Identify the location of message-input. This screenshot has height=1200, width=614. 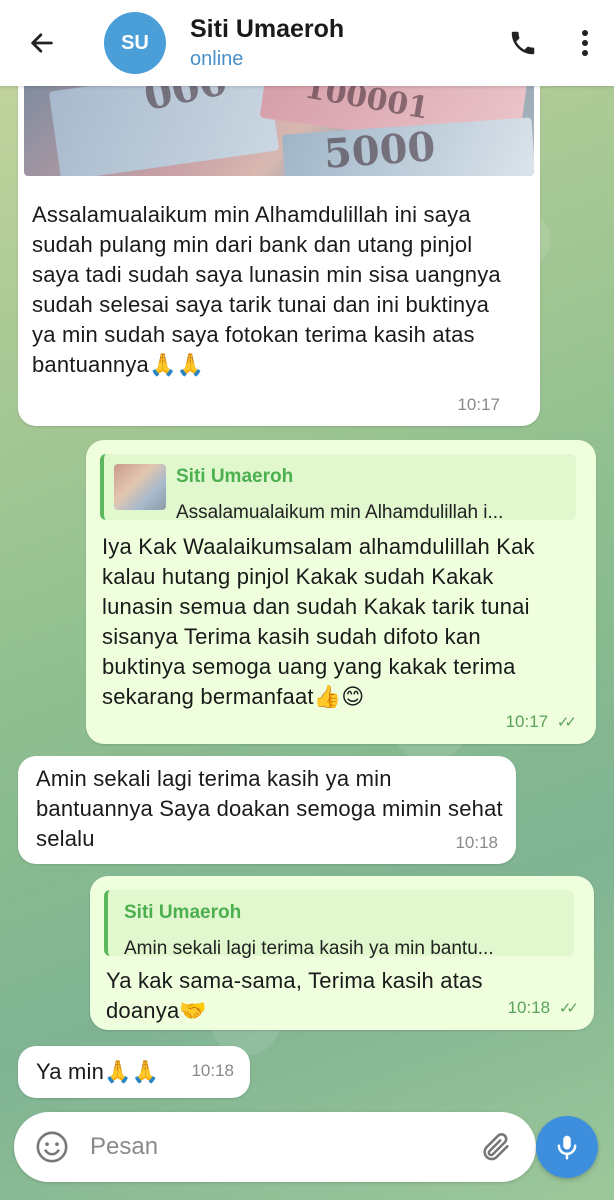
(282, 1147).